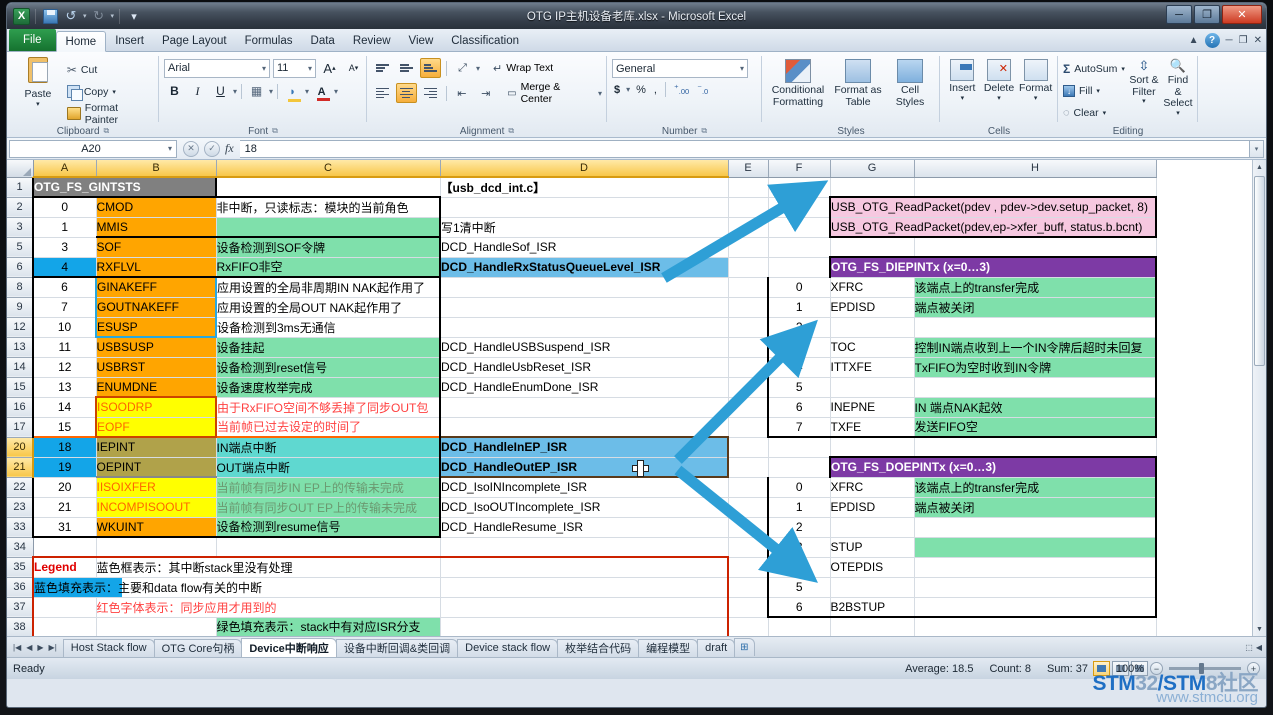 The height and width of the screenshot is (715, 1273). Describe the element at coordinates (584, 487) in the screenshot. I see `cell-D22: DCD_IsoINIncomplete_ISR` at that location.